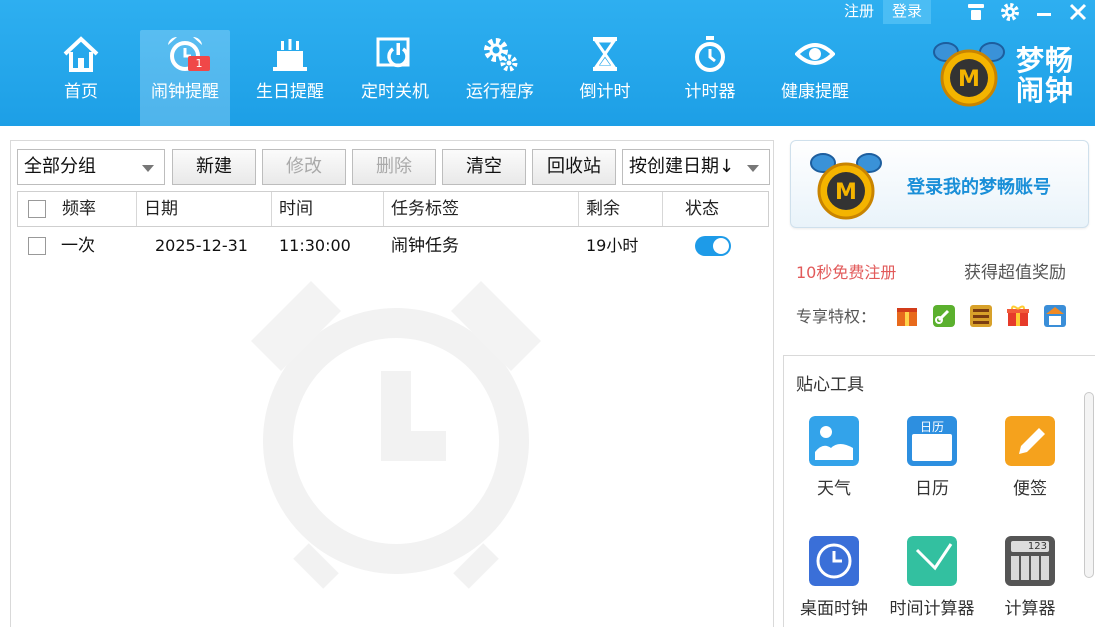 The image size is (1095, 627). What do you see at coordinates (37, 246) in the screenshot?
I see `row-checkbox` at bounding box center [37, 246].